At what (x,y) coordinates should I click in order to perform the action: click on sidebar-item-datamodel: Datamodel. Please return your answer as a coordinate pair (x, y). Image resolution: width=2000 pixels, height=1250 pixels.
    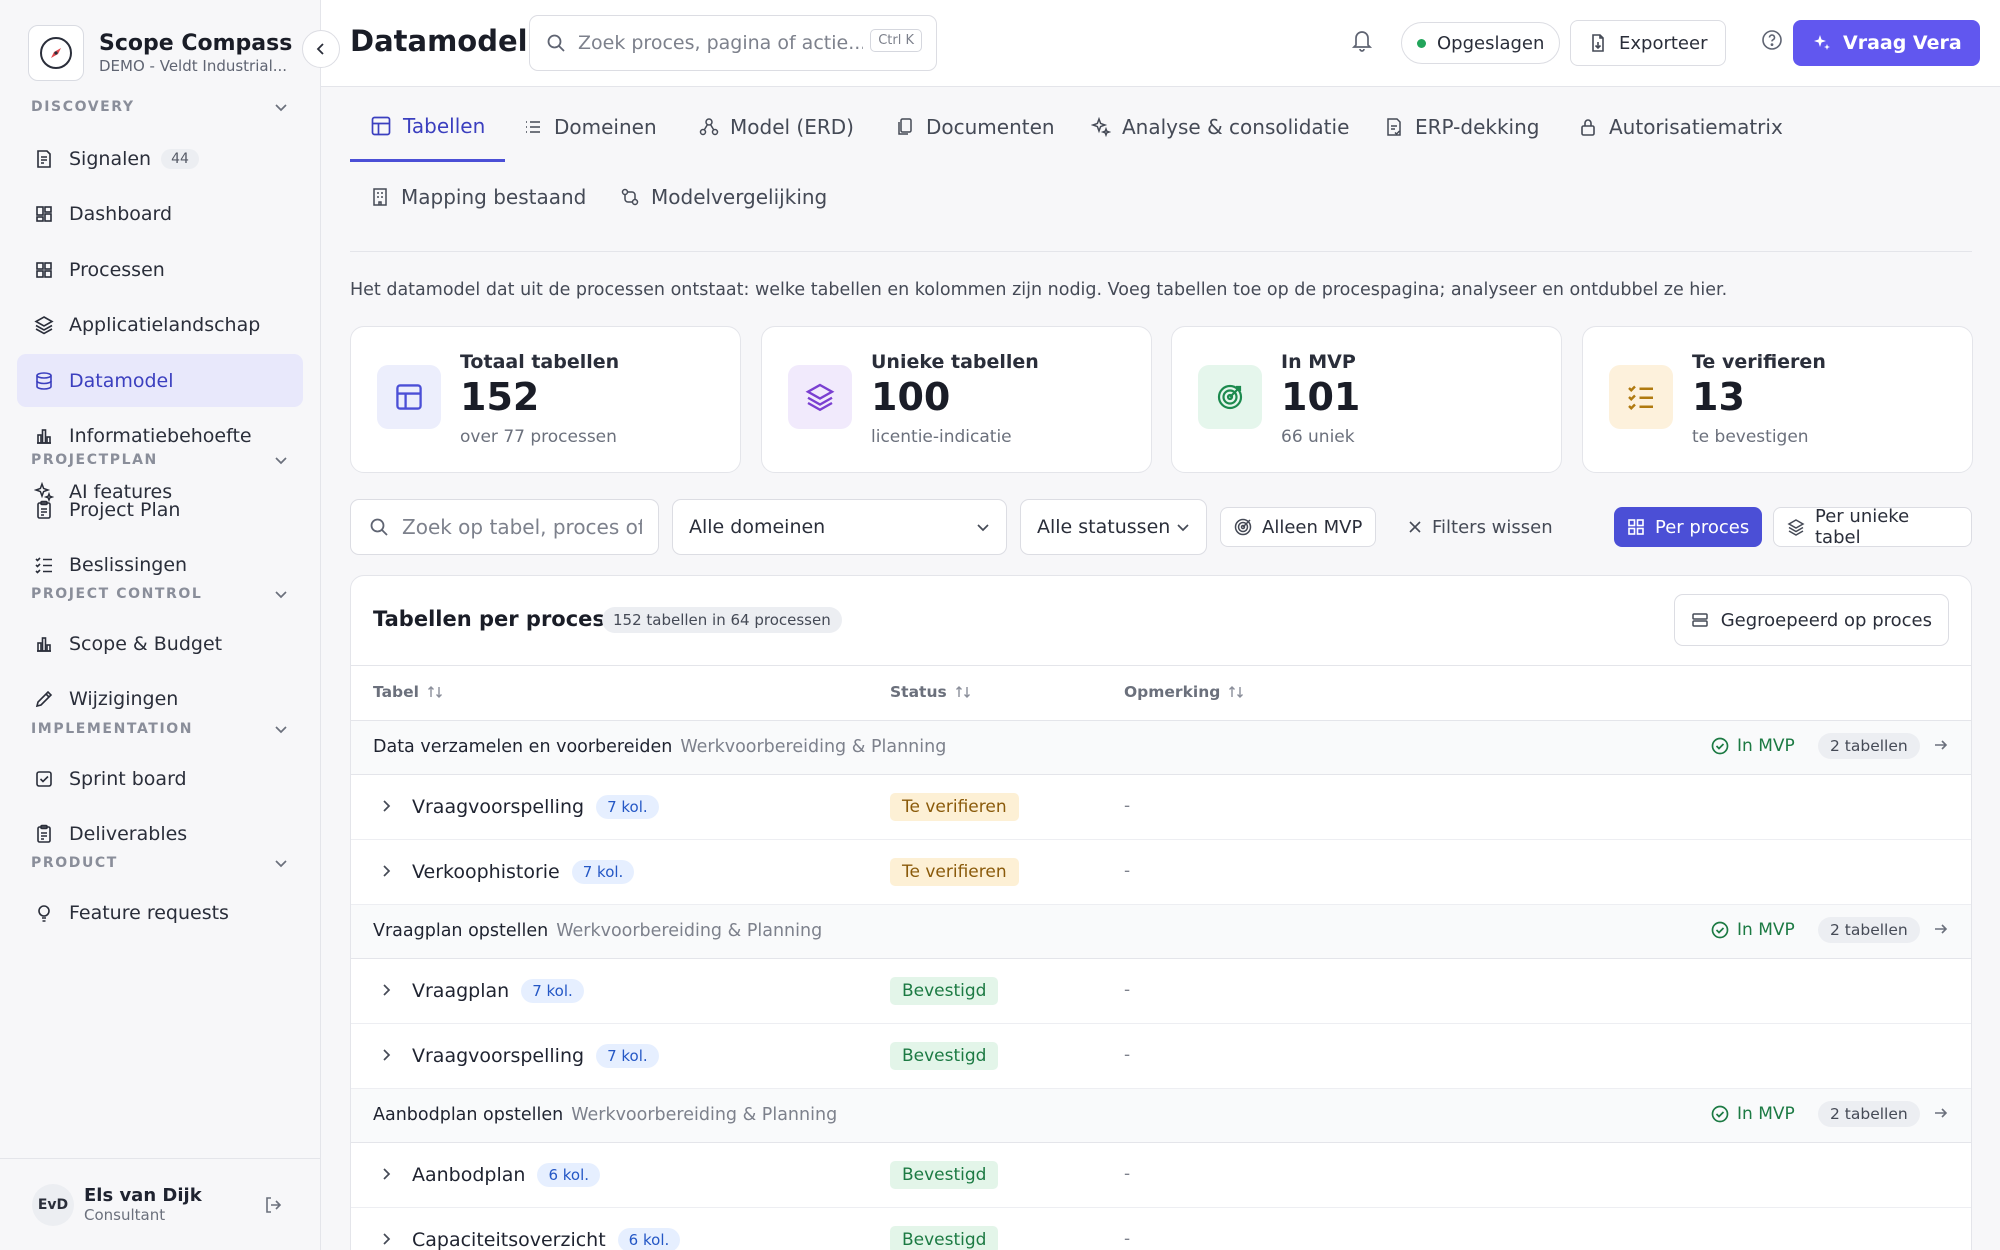
    Looking at the image, I should click on (160, 380).